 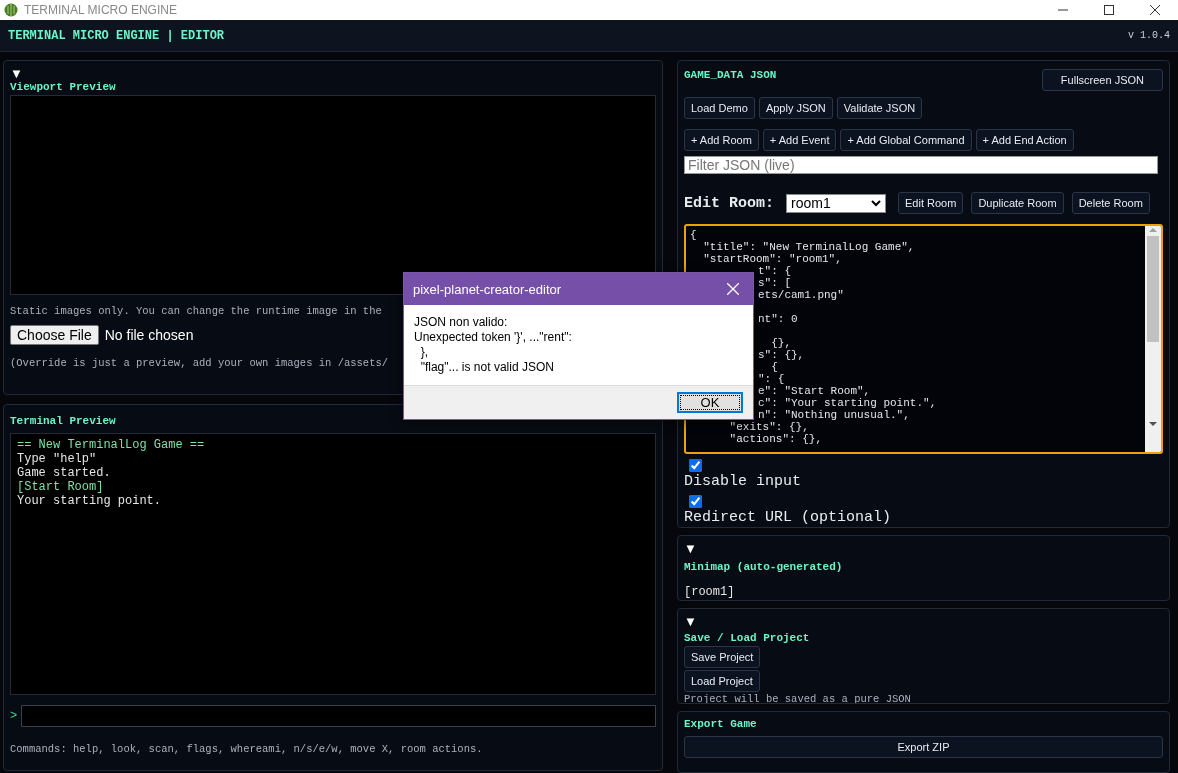 What do you see at coordinates (772, 259) in the screenshot?
I see `code-line: "startRoom": "room1",` at bounding box center [772, 259].